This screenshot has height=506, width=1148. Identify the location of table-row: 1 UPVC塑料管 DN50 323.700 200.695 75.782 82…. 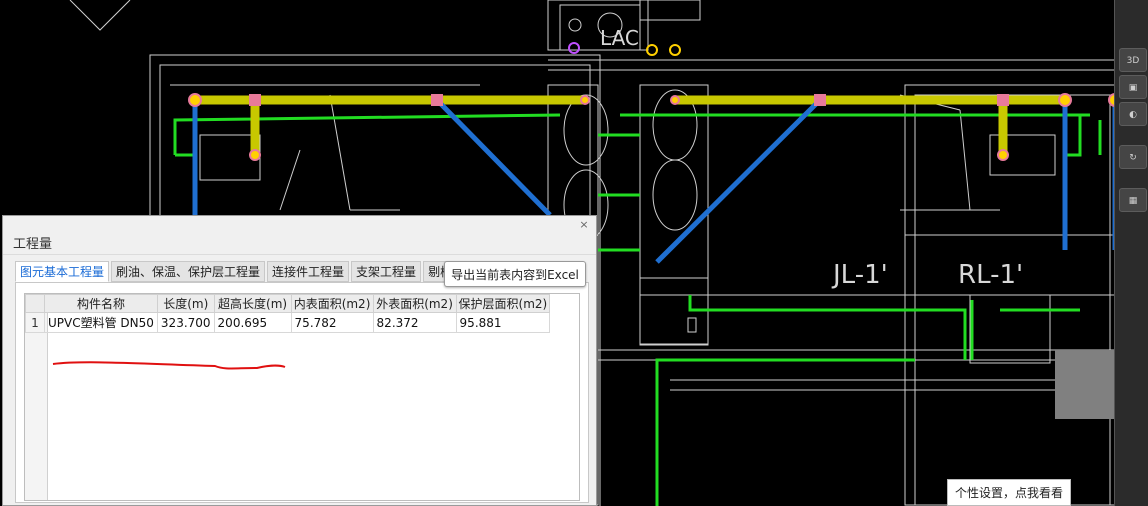
(288, 322).